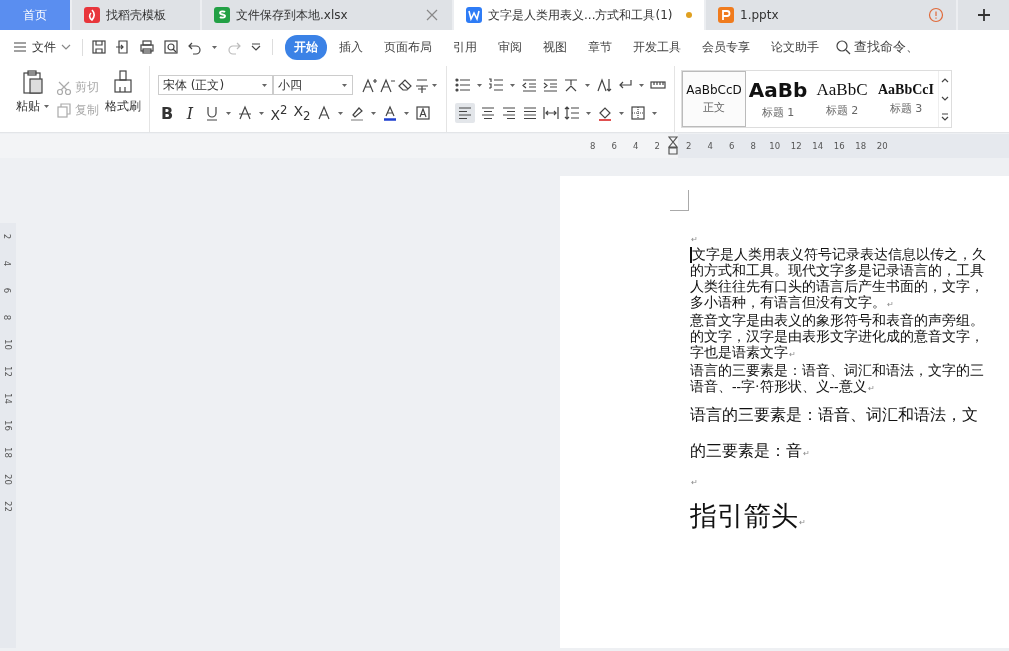 The image size is (1009, 651). Describe the element at coordinates (778, 99) in the screenshot. I see `style-preset: AaBb 标题 1` at that location.